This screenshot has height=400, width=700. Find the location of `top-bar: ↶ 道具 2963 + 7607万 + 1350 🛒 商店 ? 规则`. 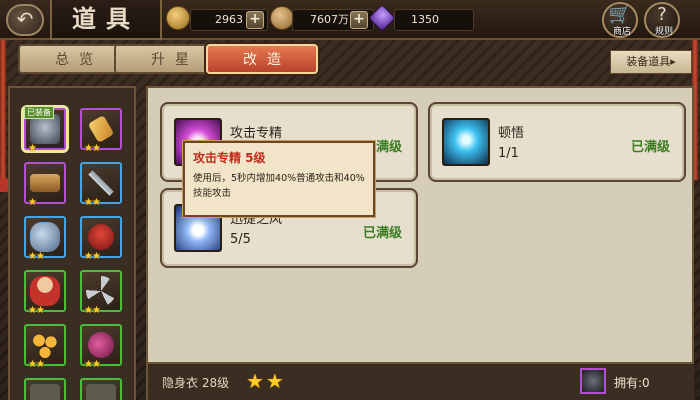

top-bar: ↶ 道具 2963 + 7607万 + 1350 🛒 商店 ? 规则 is located at coordinates (350, 20).